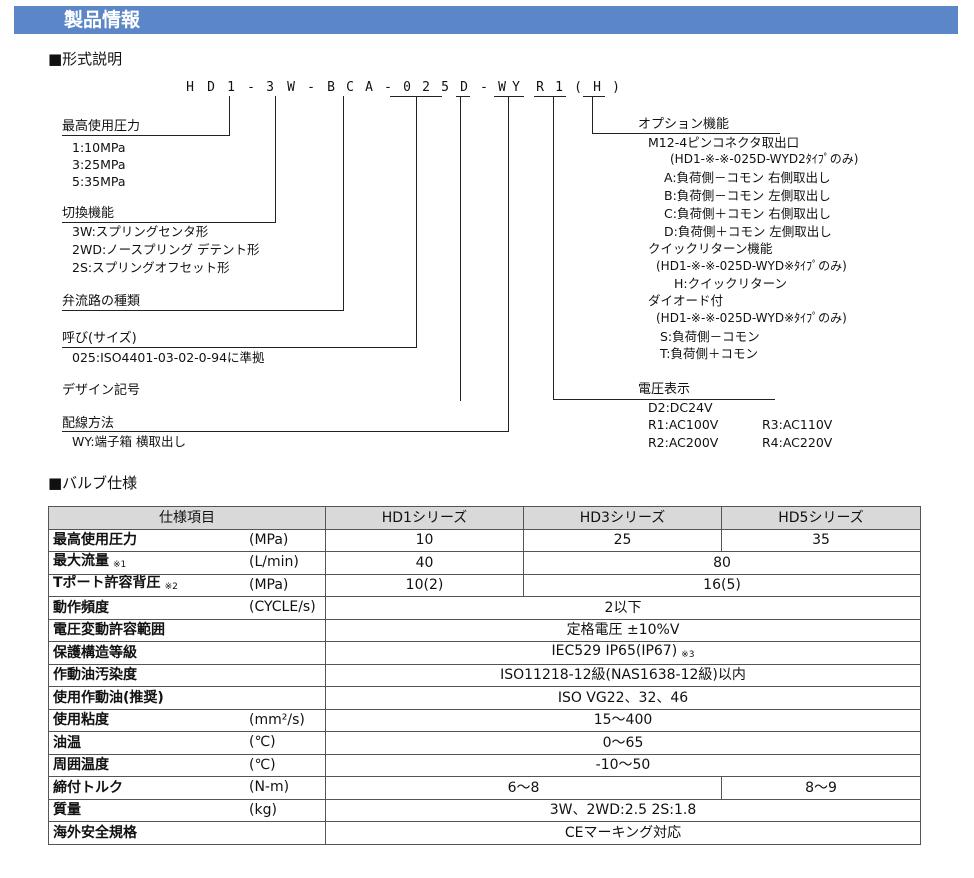 Image resolution: width=974 pixels, height=878 pixels. Describe the element at coordinates (140, 231) in the screenshot. I see `switching-item: 3W:スプリングセンタ形` at that location.